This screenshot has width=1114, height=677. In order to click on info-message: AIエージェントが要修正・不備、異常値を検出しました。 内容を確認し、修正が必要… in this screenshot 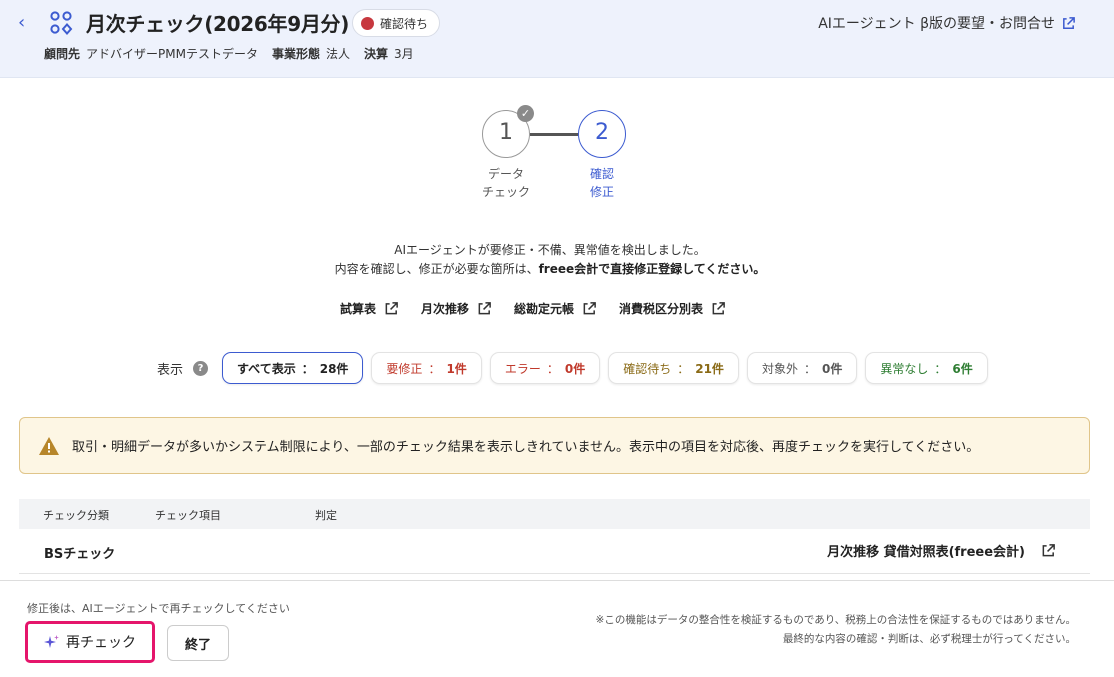, I will do `click(550, 260)`.